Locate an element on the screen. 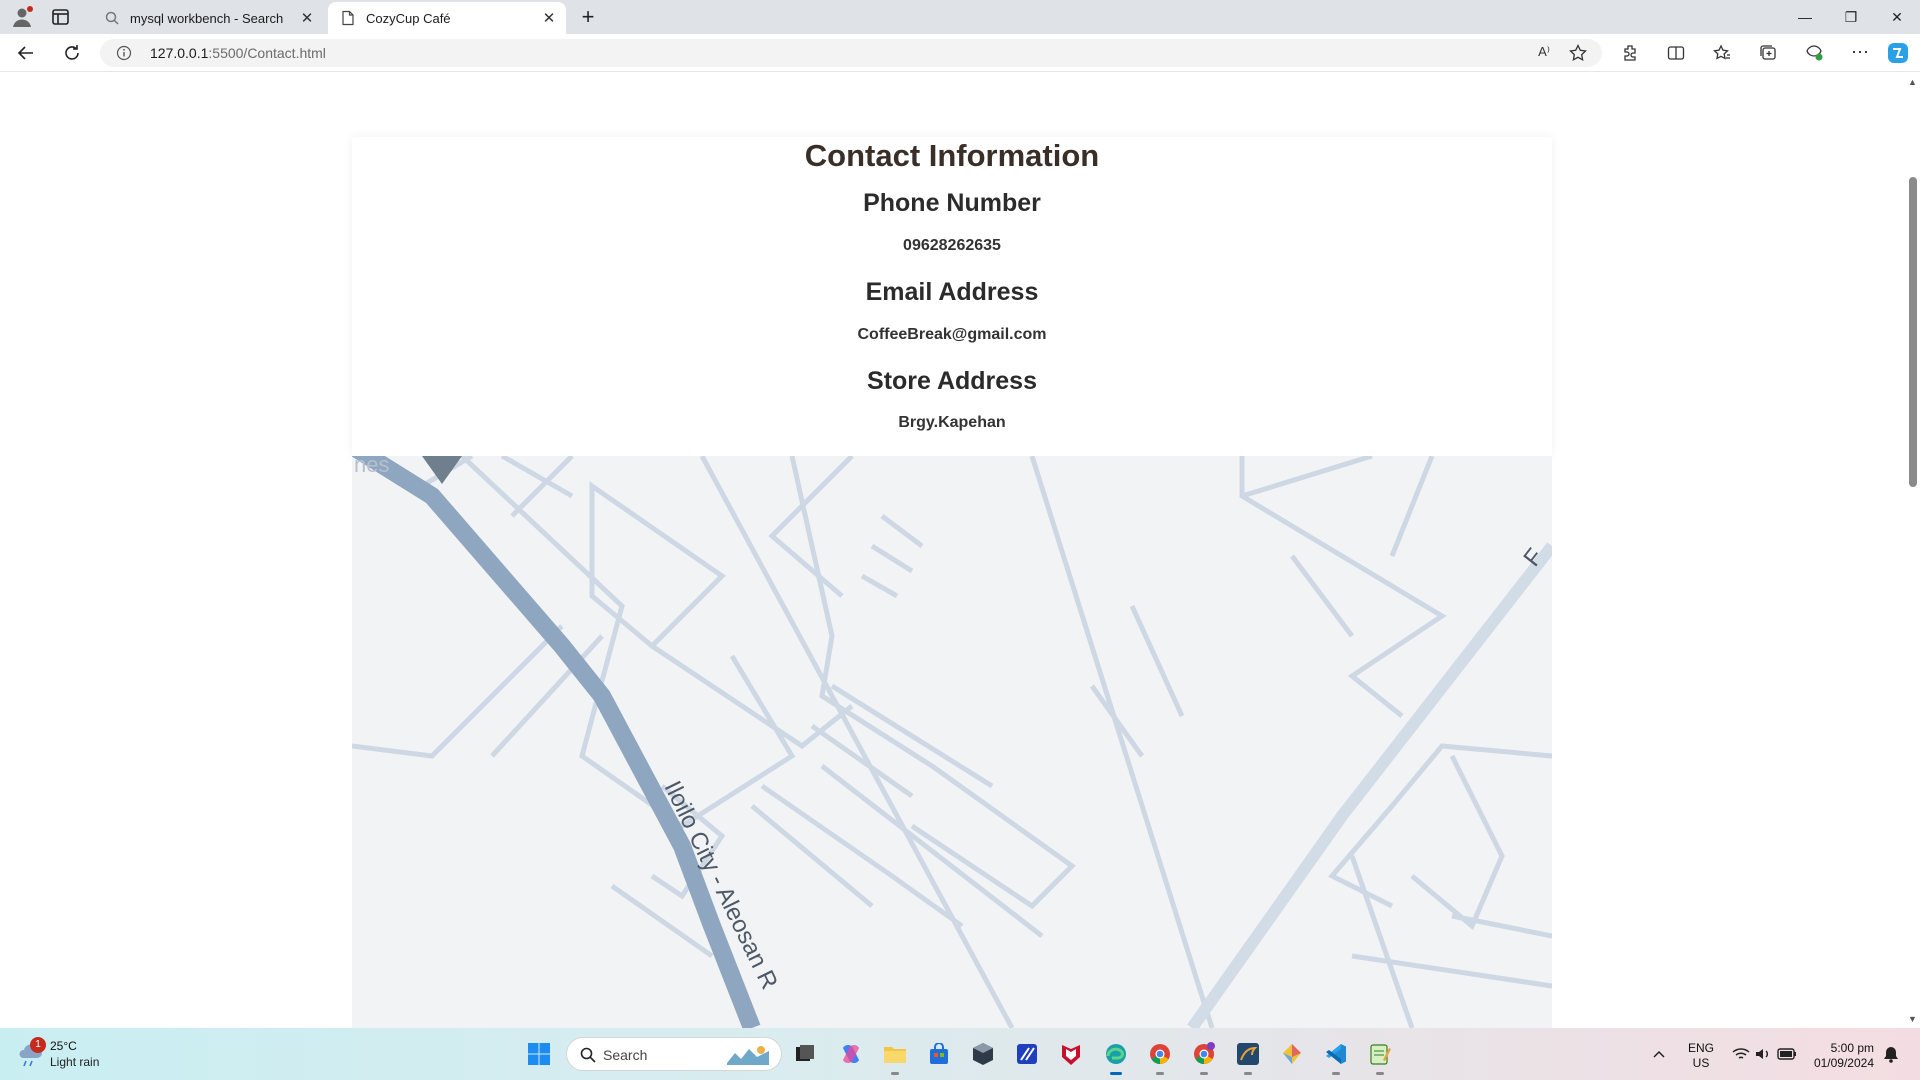  input-language: ENG US is located at coordinates (1701, 1056).